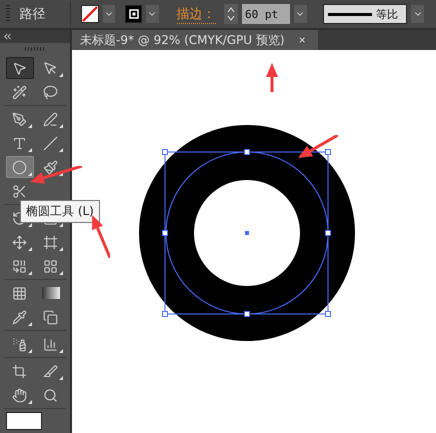 The image size is (436, 433). What do you see at coordinates (182, 40) in the screenshot?
I see `document-title: 未标题-9* @ 92% (CMYK/GPU 预览)` at bounding box center [182, 40].